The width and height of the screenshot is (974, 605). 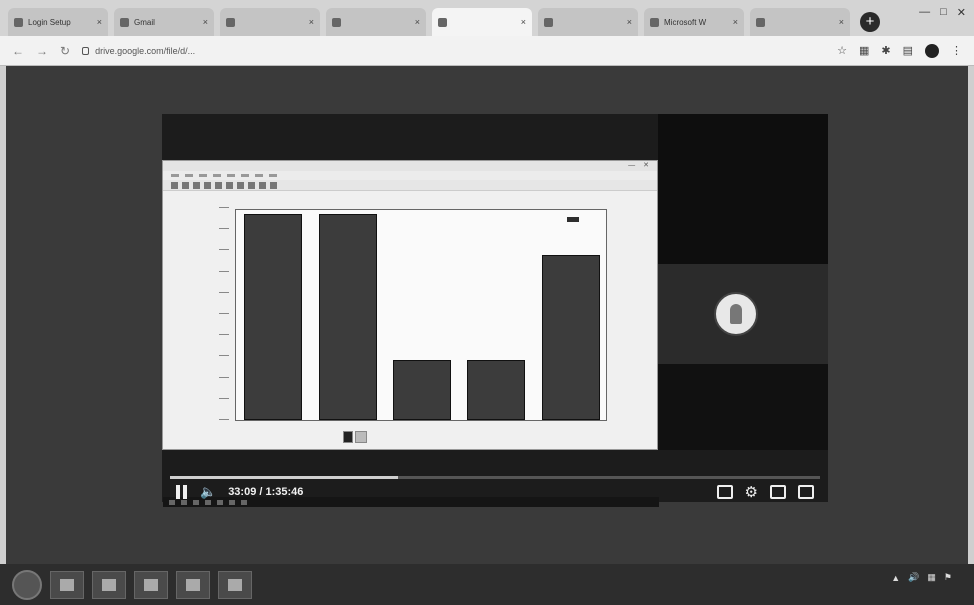 I want to click on tab-title: Login Setup, so click(x=49, y=22).